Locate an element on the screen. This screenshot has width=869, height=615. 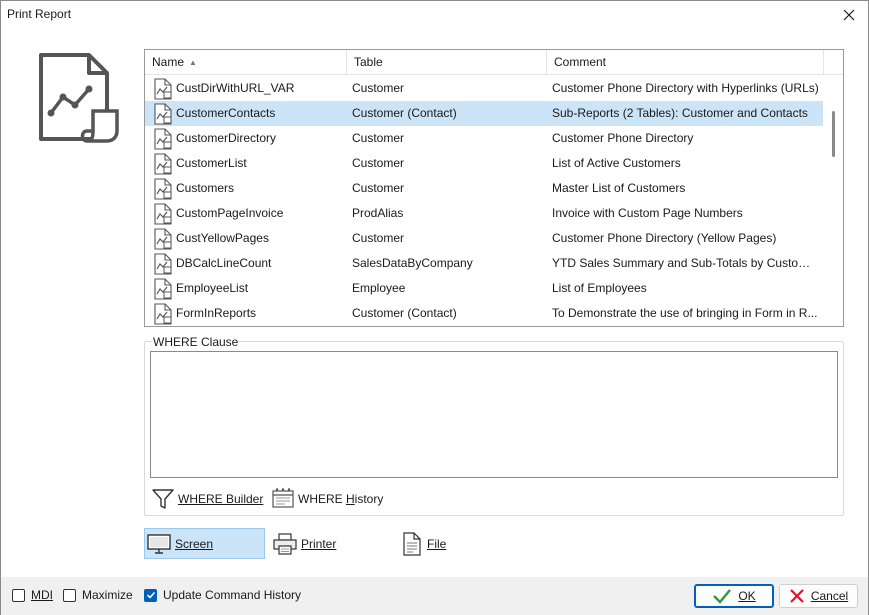
file-icon is located at coordinates (412, 543).